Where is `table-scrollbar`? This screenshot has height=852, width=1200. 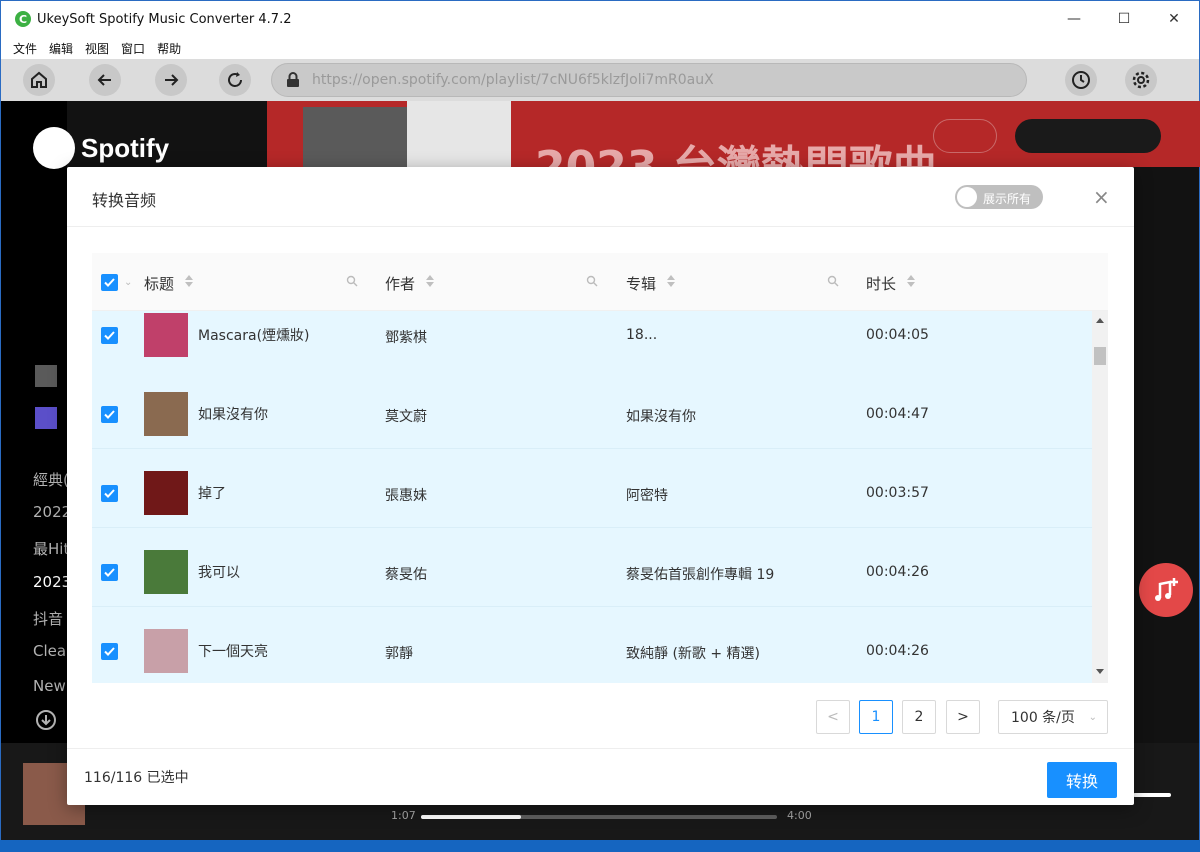 table-scrollbar is located at coordinates (1100, 497).